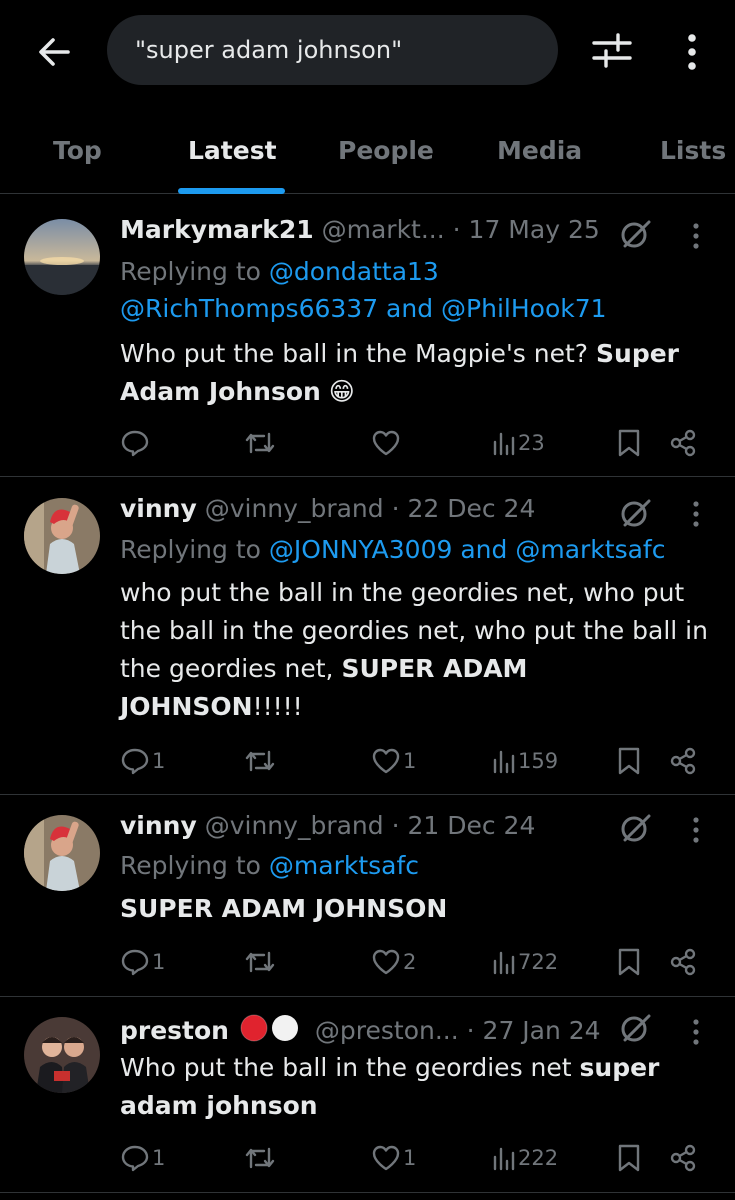  Describe the element at coordinates (249, 308) in the screenshot. I see `mention-link: @RichThomps66337` at that location.